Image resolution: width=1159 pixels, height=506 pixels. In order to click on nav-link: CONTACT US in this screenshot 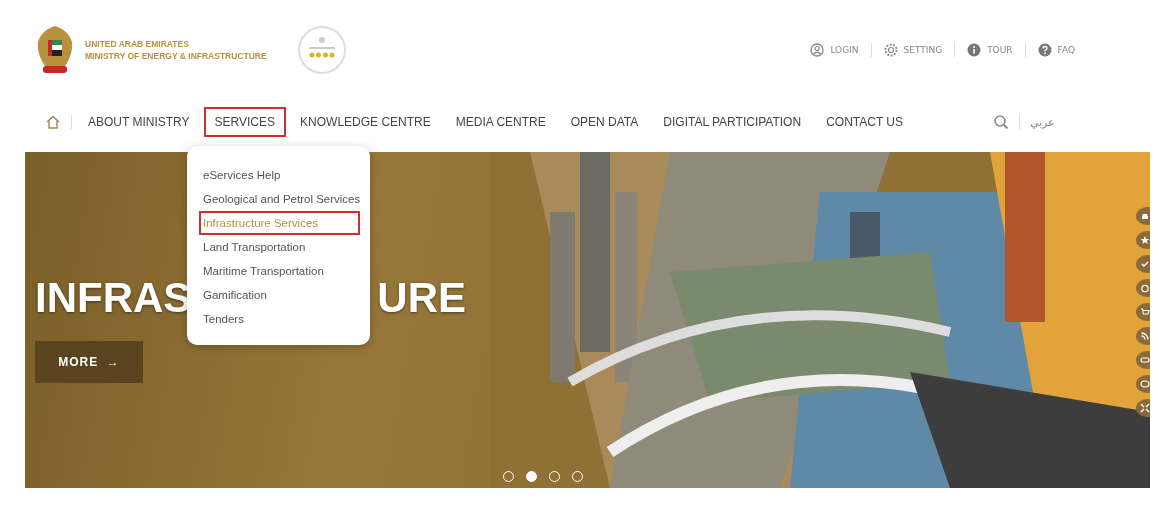, I will do `click(865, 122)`.